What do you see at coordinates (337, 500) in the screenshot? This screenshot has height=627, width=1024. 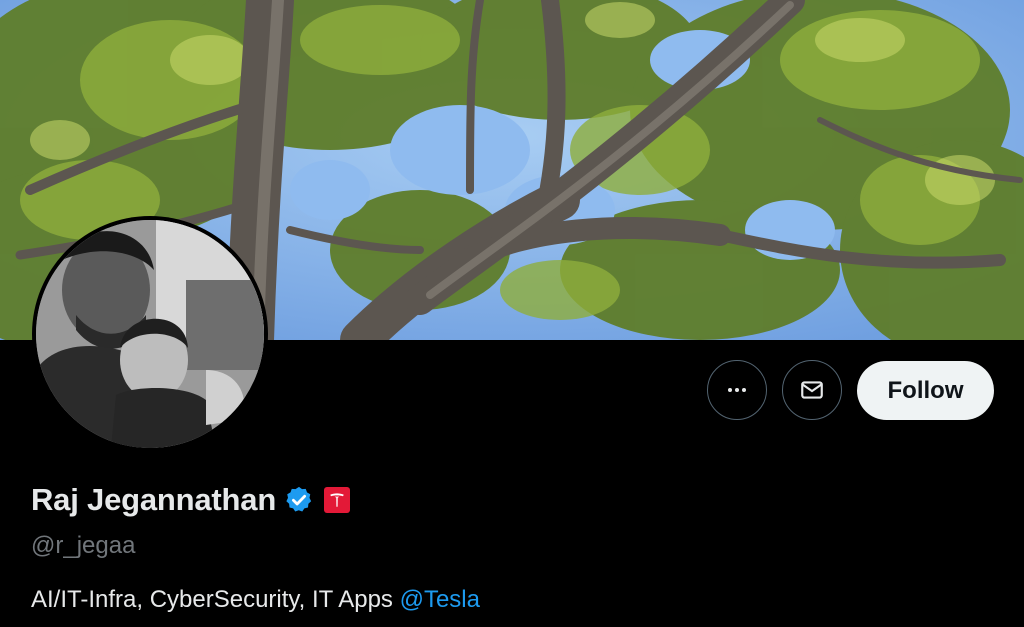 I see `tesla-affiliate-icon` at bounding box center [337, 500].